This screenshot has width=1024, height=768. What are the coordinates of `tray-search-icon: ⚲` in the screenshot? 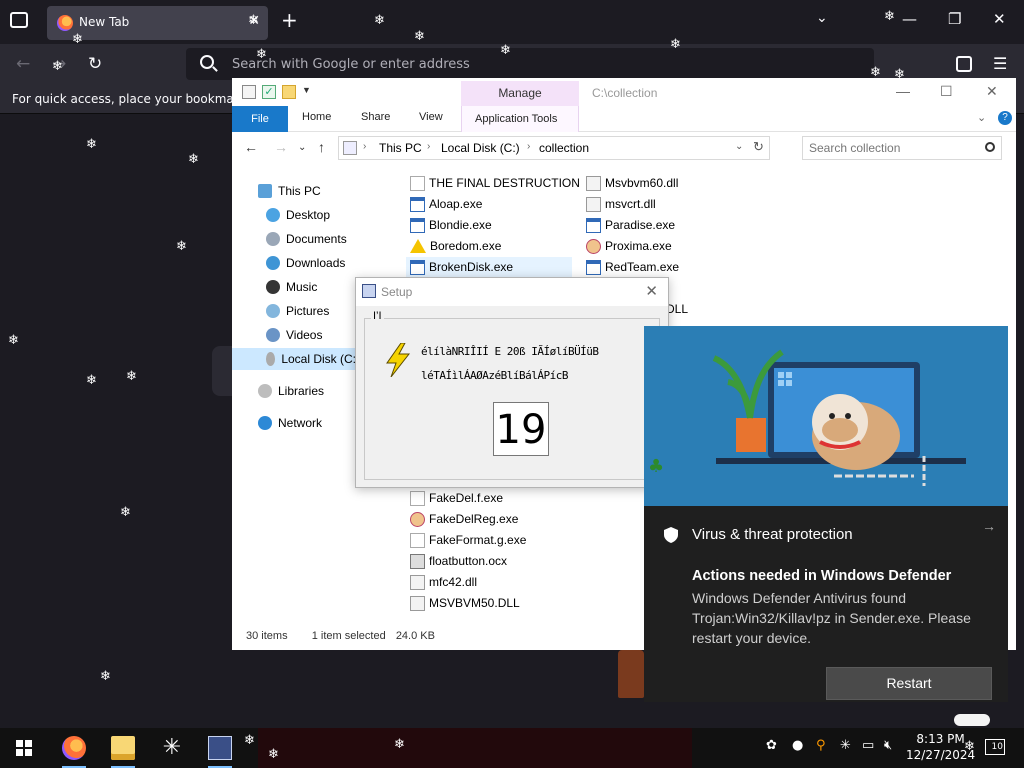 It's located at (821, 745).